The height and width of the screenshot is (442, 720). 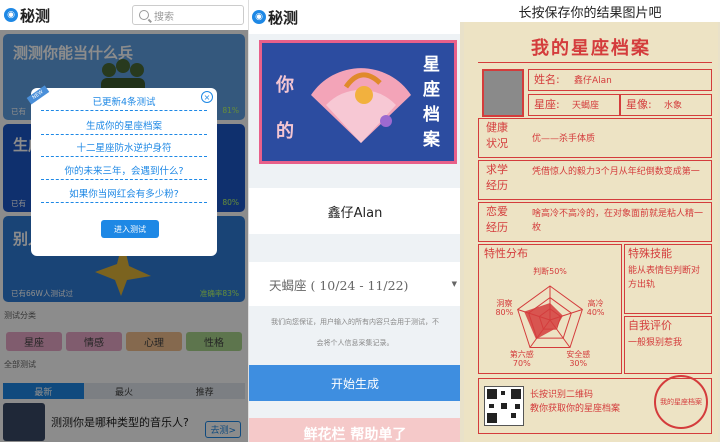 I want to click on name-input: 鑫仔Alan, so click(x=354, y=211).